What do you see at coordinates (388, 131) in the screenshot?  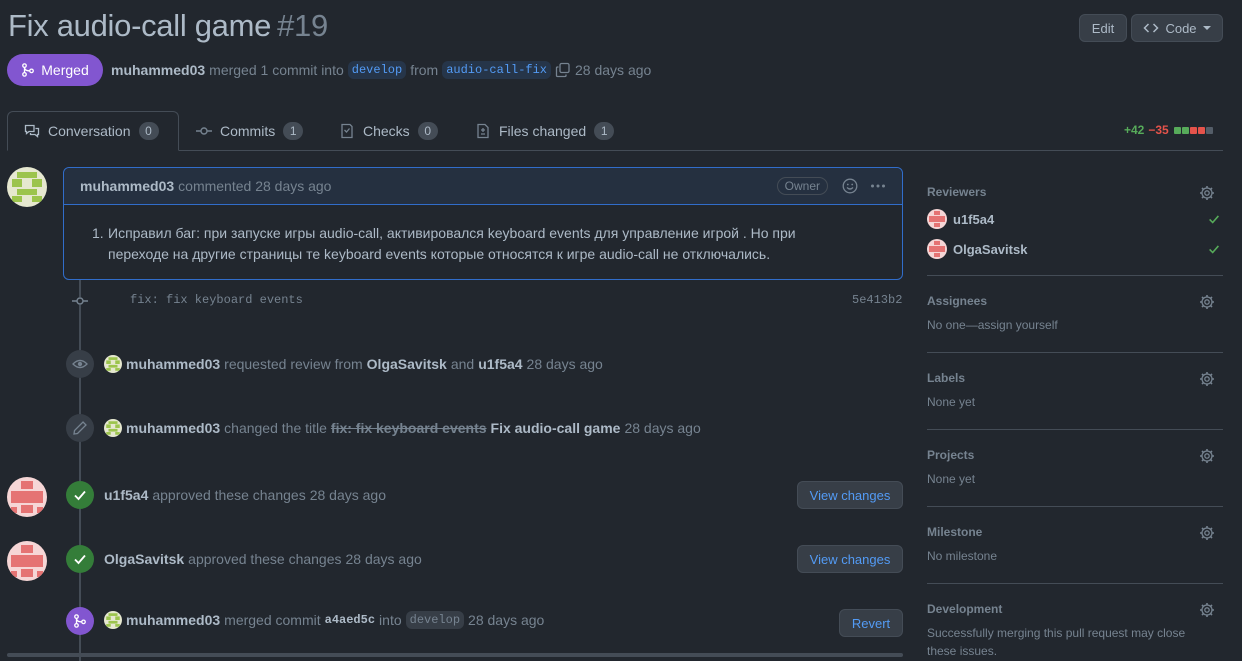 I see `tab-checks: Checks 0` at bounding box center [388, 131].